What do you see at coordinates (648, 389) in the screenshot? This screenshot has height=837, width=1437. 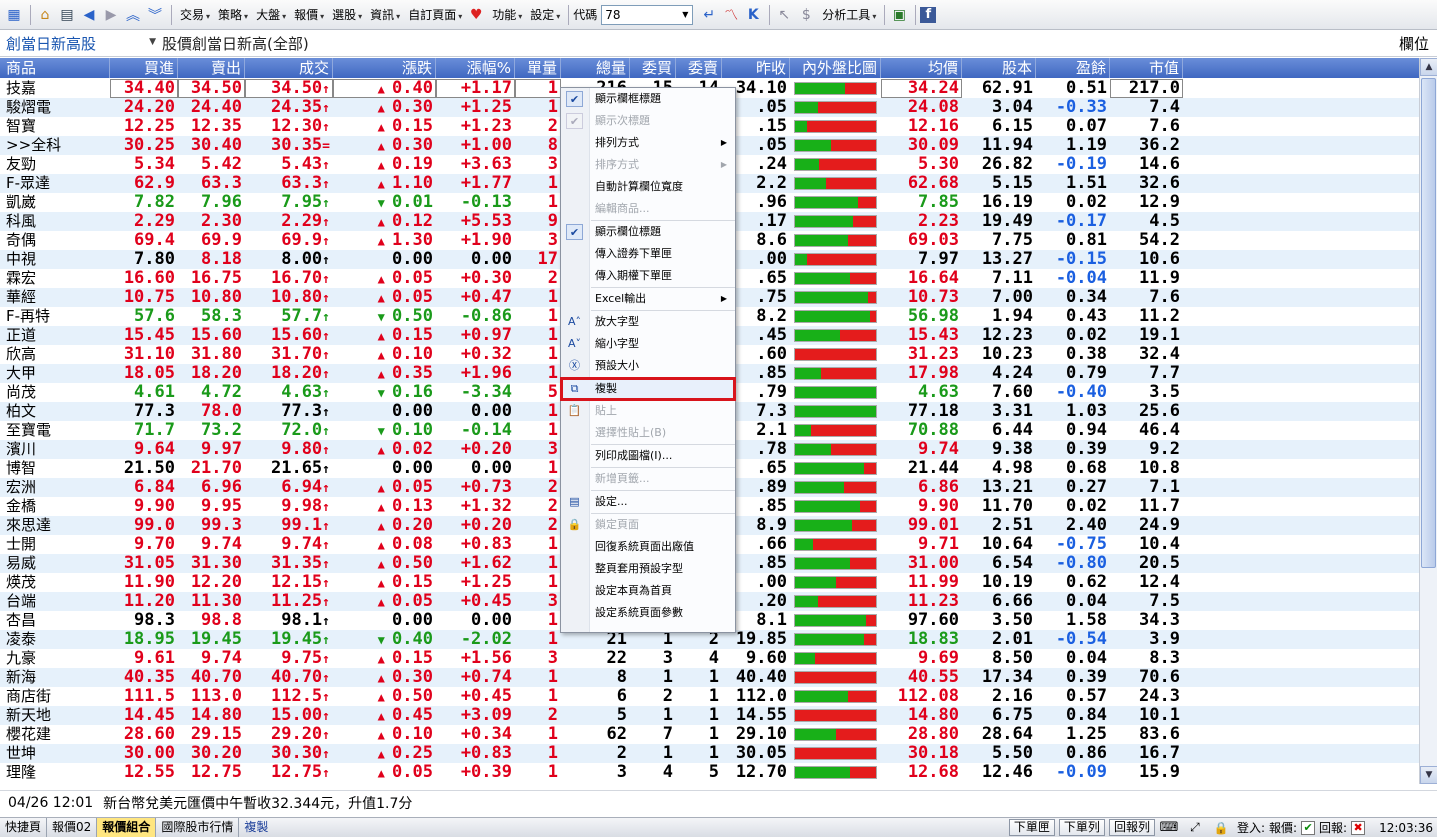 I see `menu-item: ⧉ 複製` at bounding box center [648, 389].